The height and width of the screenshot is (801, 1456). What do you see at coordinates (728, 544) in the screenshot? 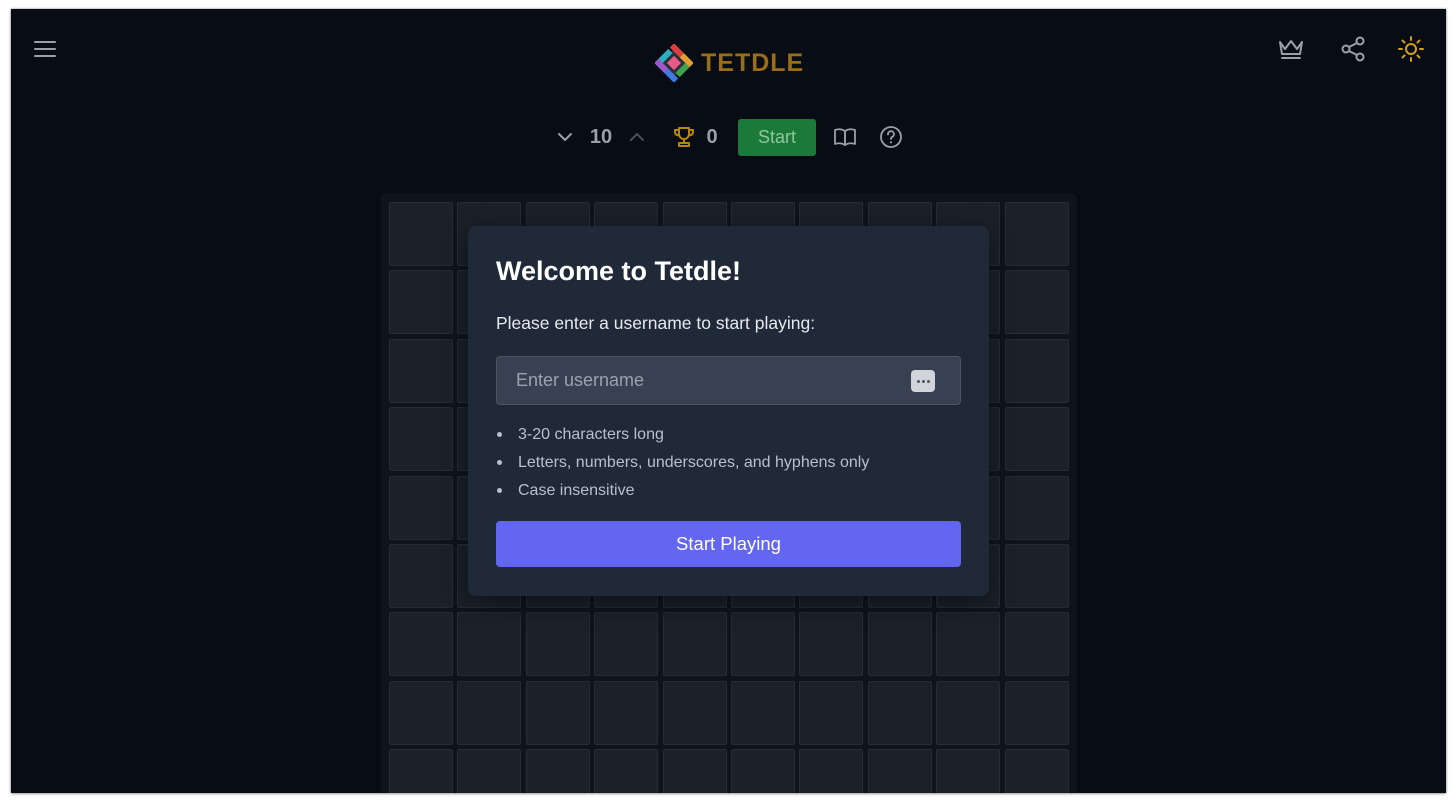
I see `start-playing-button: Start Playing` at bounding box center [728, 544].